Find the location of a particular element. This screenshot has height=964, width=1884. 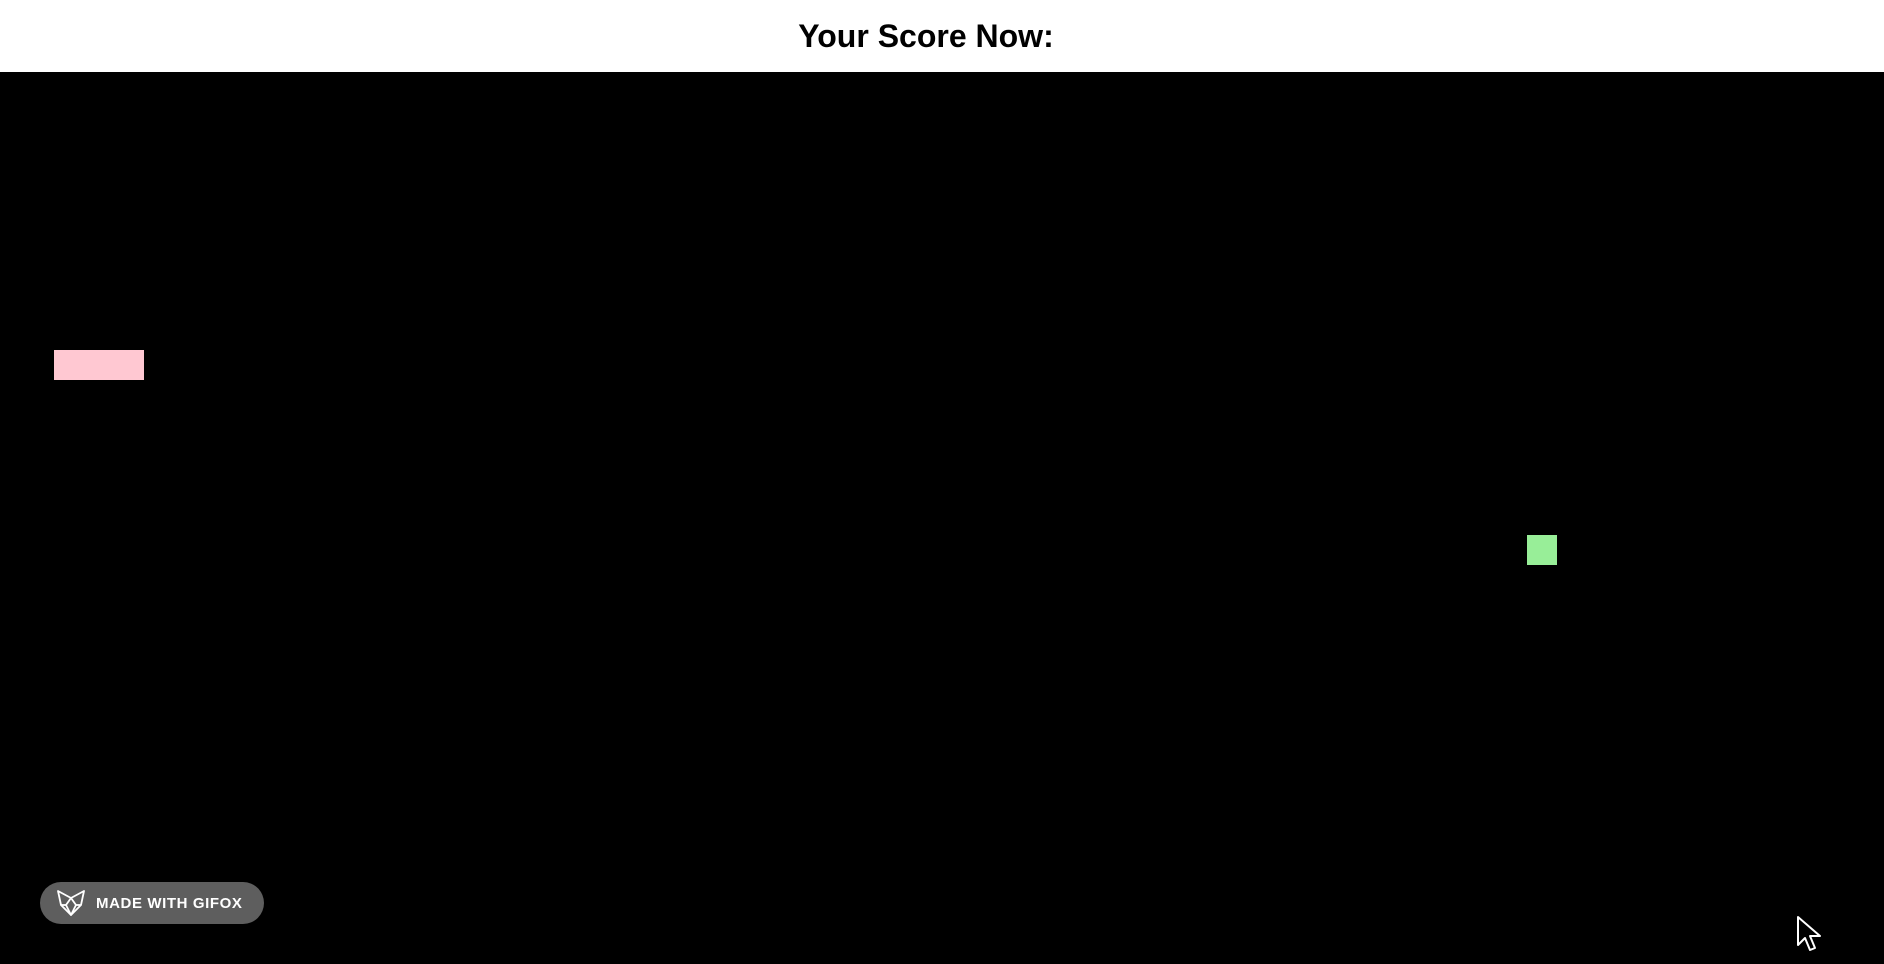

snake is located at coordinates (99, 365).